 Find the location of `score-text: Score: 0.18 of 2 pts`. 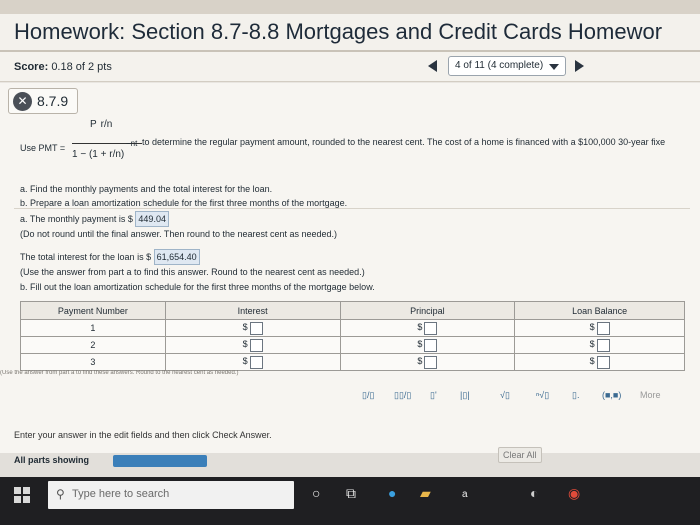

score-text: Score: 0.18 of 2 pts is located at coordinates (63, 67).